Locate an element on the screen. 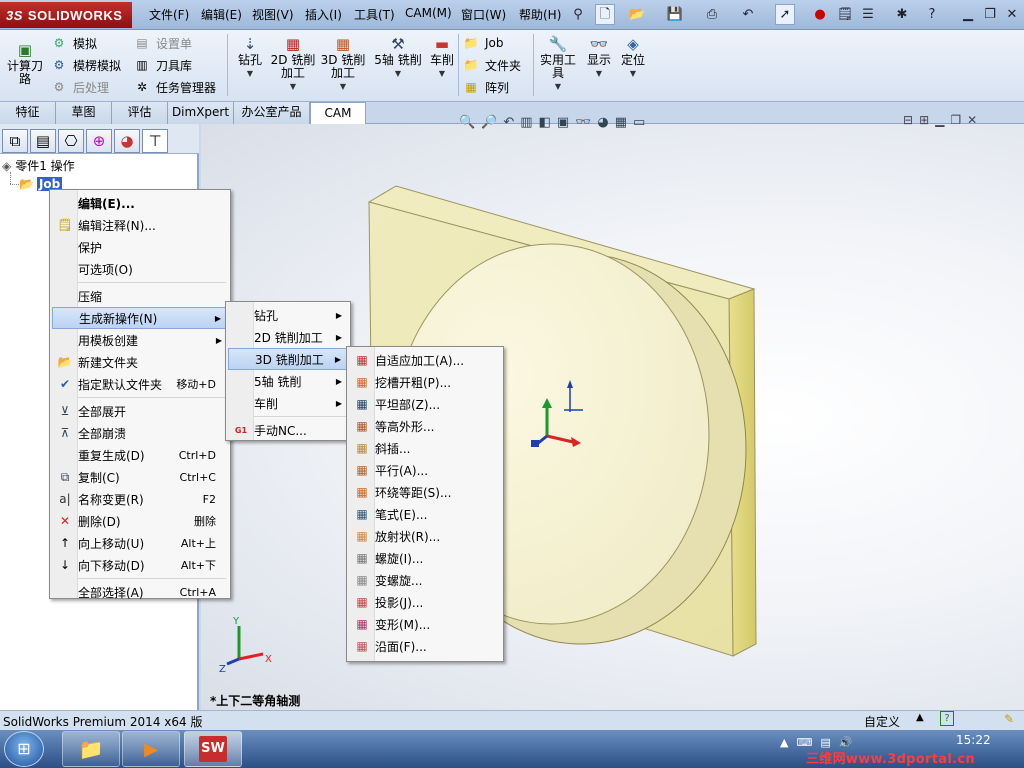 The image size is (1024, 768). feature-tree-tab-icon: ⧉ is located at coordinates (15, 141).